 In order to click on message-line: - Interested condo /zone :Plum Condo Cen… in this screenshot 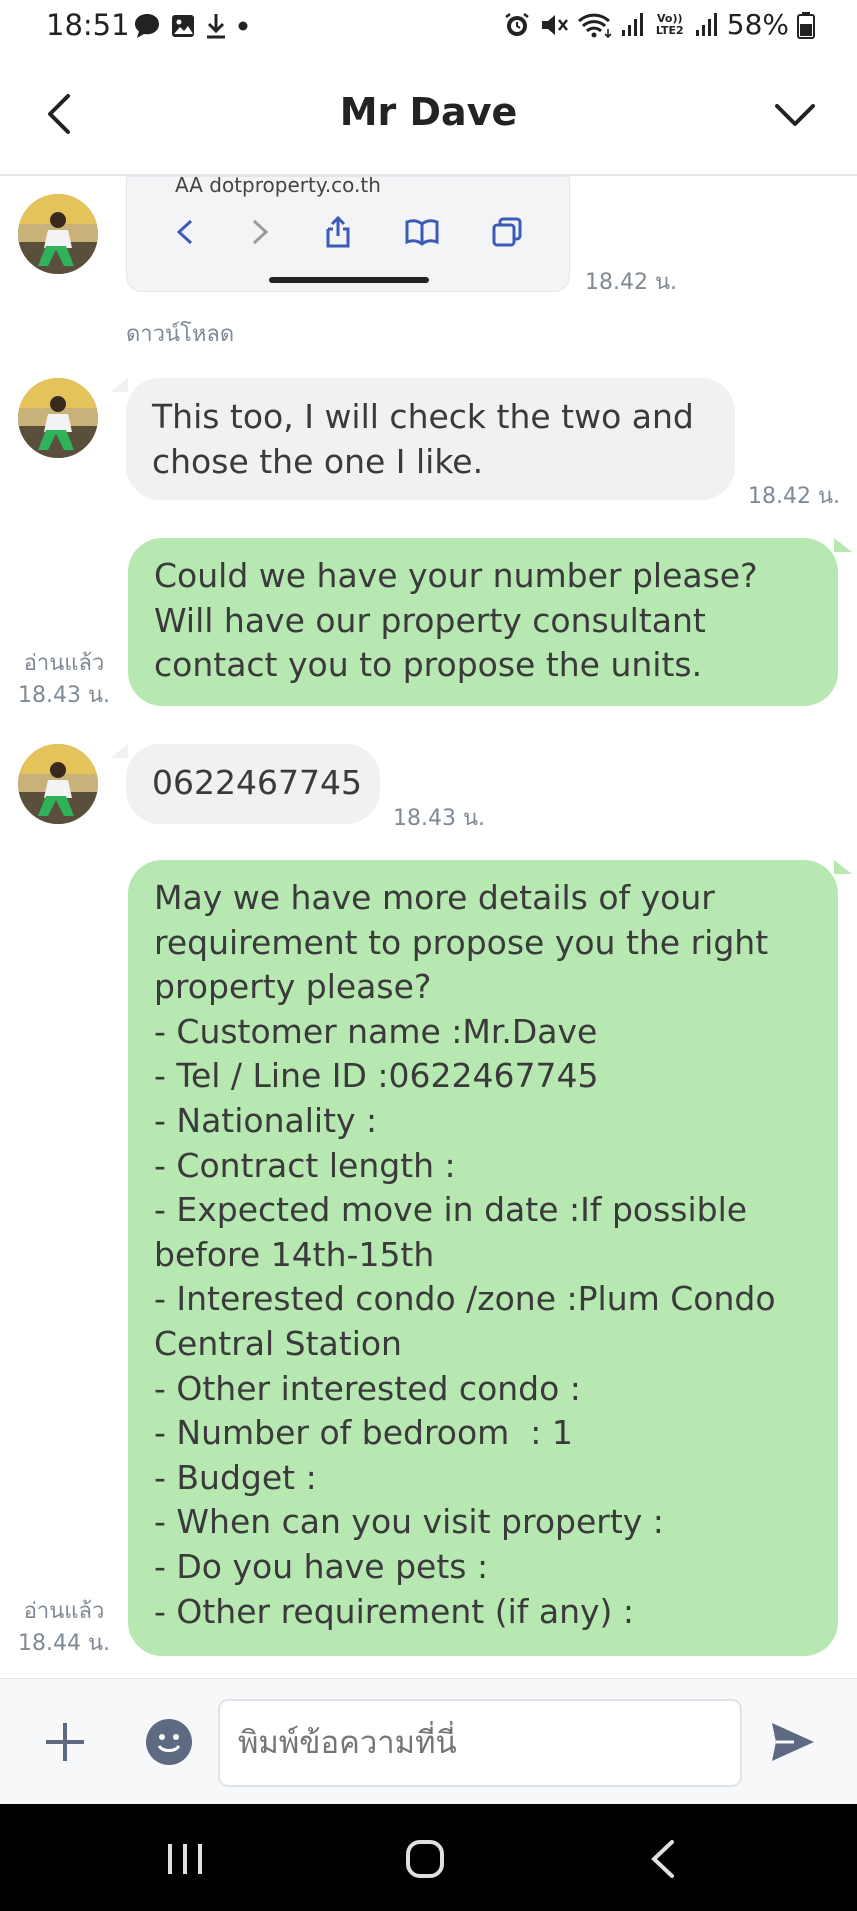, I will do `click(470, 1321)`.